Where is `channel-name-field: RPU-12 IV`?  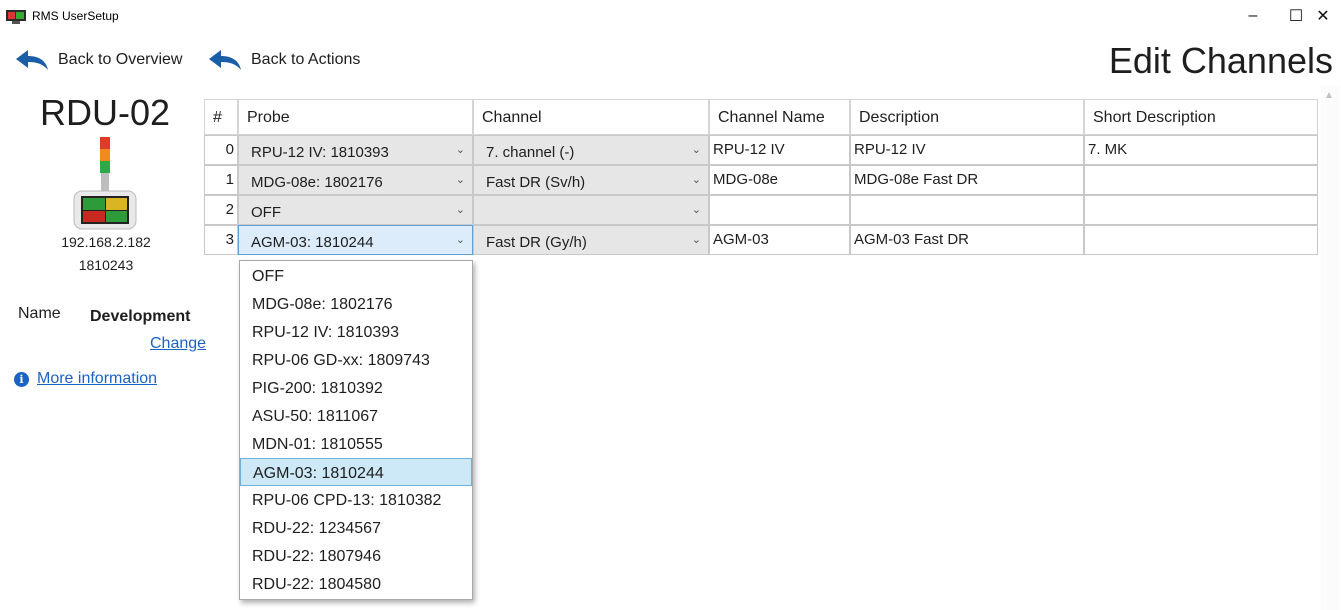
channel-name-field: RPU-12 IV is located at coordinates (779, 150).